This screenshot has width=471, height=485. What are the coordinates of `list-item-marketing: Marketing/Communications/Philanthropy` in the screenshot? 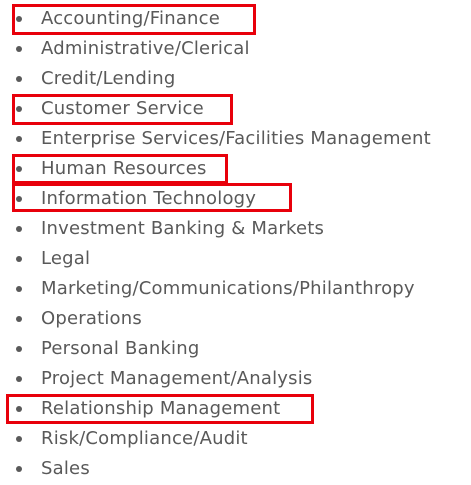 It's located at (235, 289).